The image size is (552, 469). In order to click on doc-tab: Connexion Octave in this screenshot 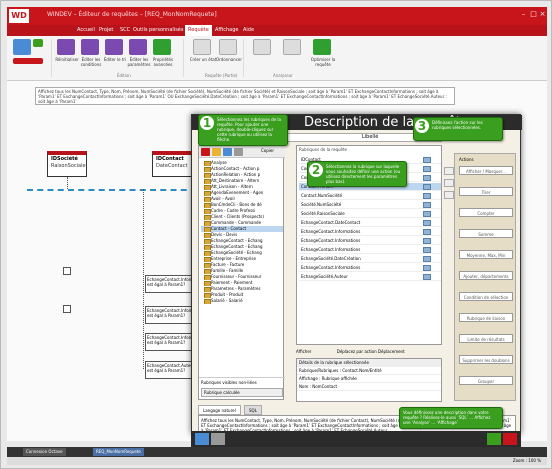, I will do `click(44, 452)`.